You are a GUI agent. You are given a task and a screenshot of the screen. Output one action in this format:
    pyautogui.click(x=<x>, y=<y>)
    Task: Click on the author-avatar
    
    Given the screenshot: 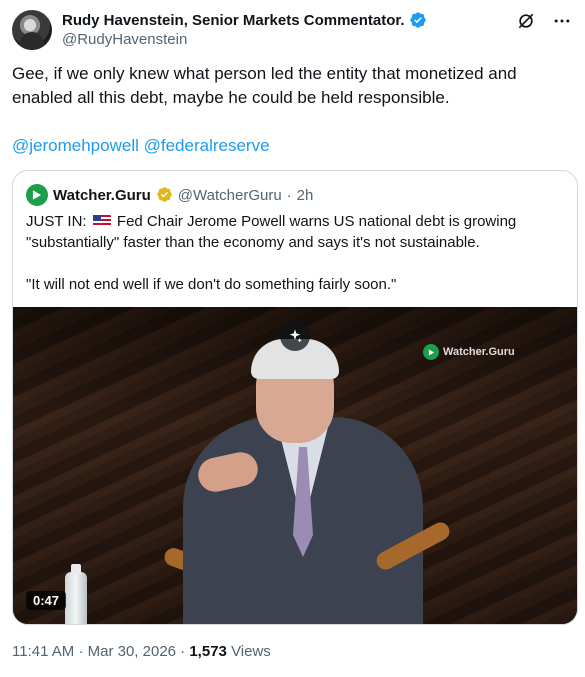 What is the action you would take?
    pyautogui.click(x=32, y=30)
    